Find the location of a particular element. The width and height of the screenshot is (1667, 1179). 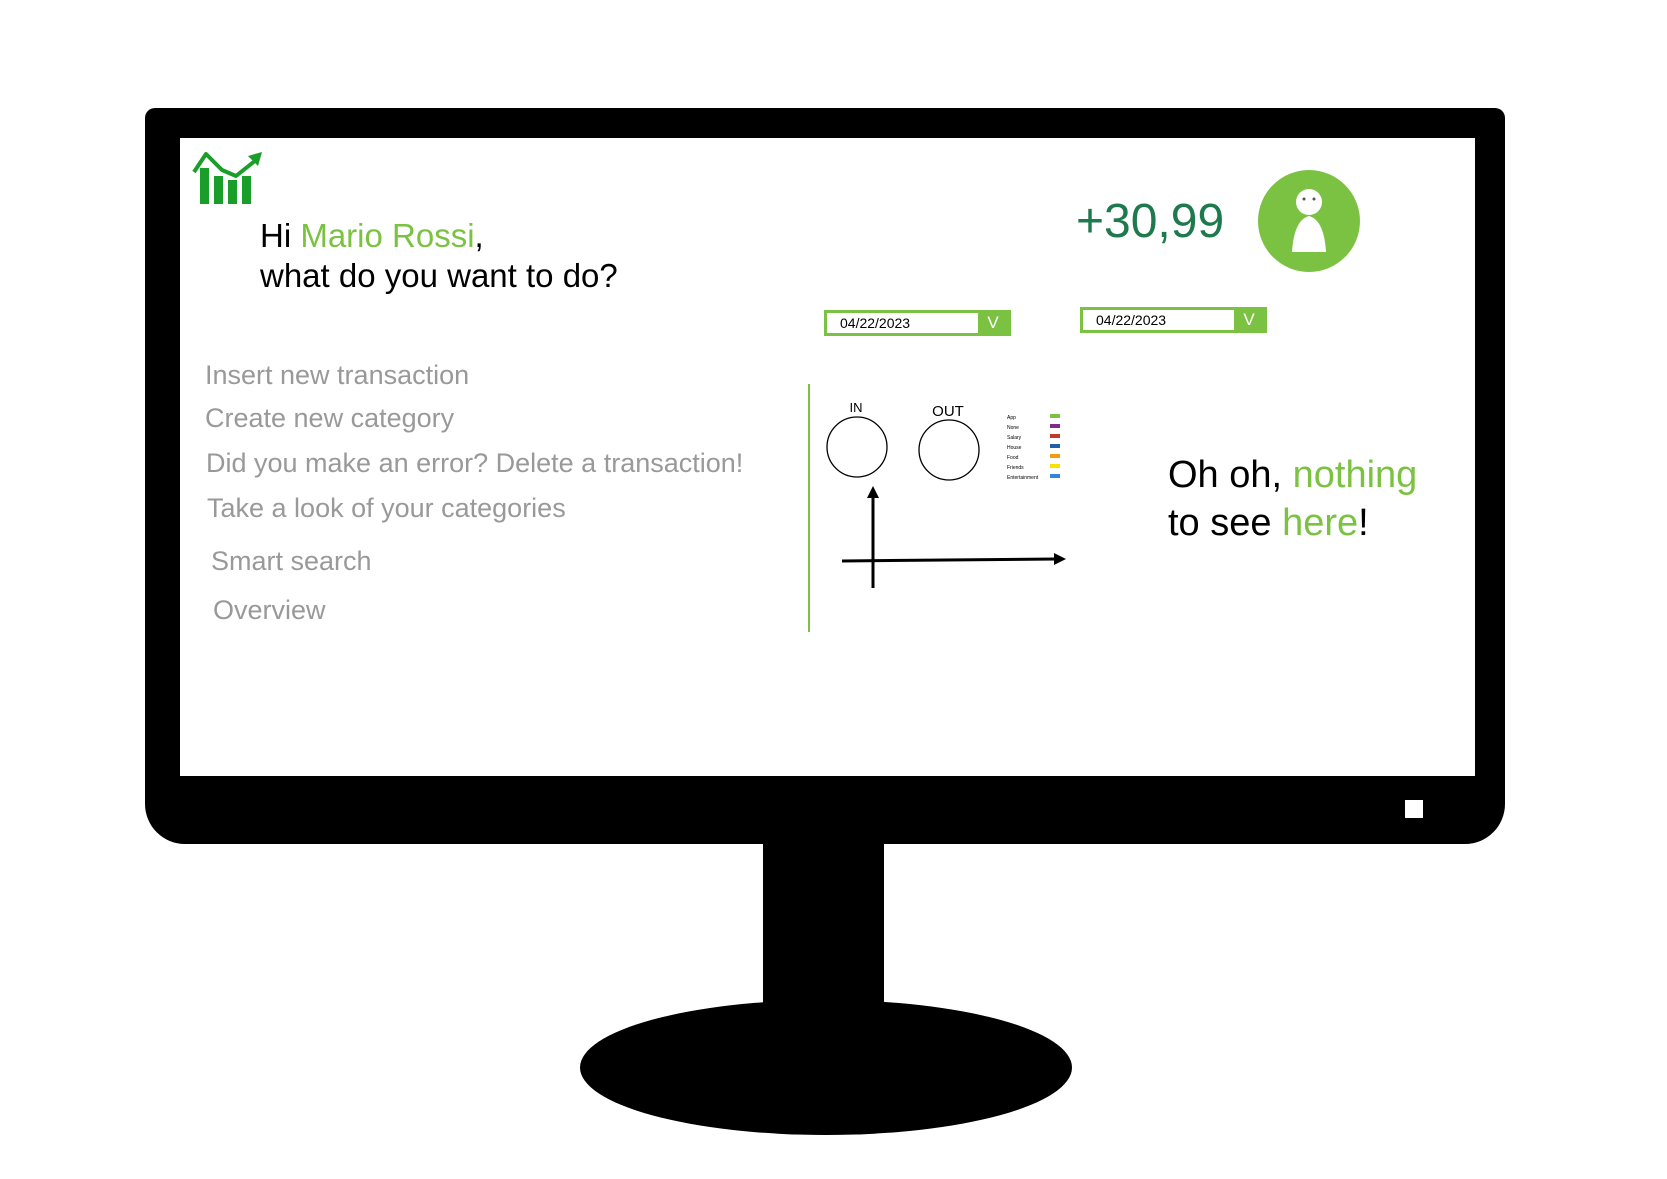

out-pie-chart is located at coordinates (949, 450).